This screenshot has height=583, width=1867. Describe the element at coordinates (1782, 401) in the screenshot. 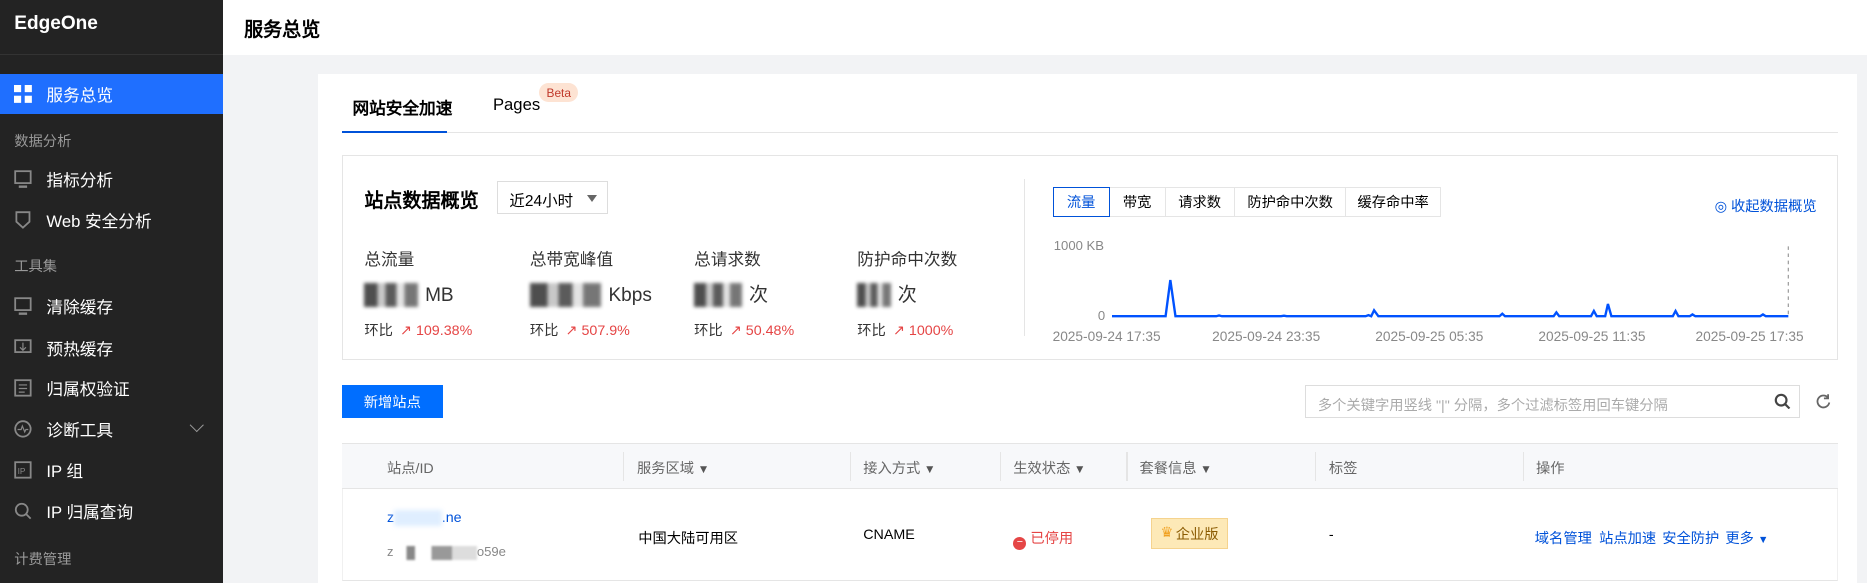

I see `search-icon` at that location.